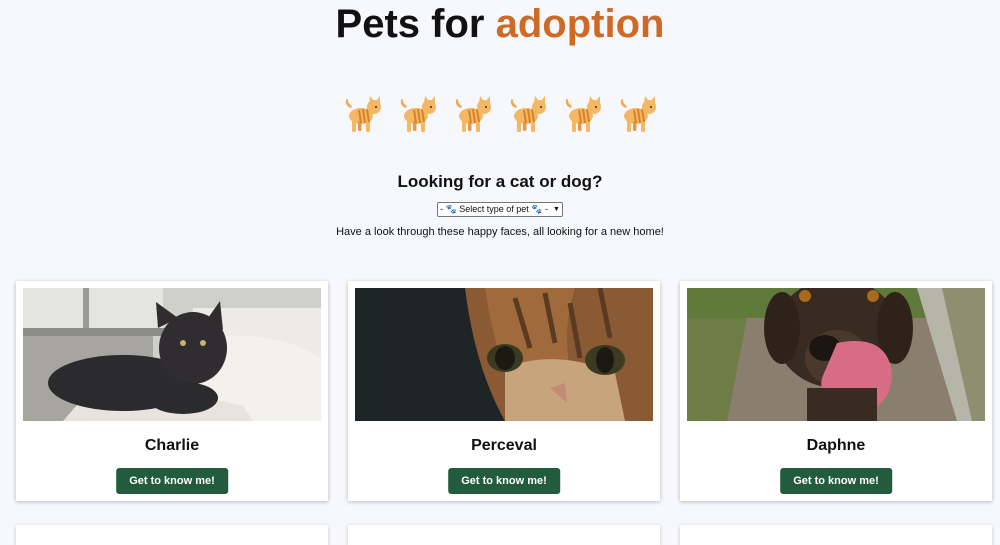 The image size is (1000, 545). Describe the element at coordinates (172, 445) in the screenshot. I see `pet-name: Charlie` at that location.